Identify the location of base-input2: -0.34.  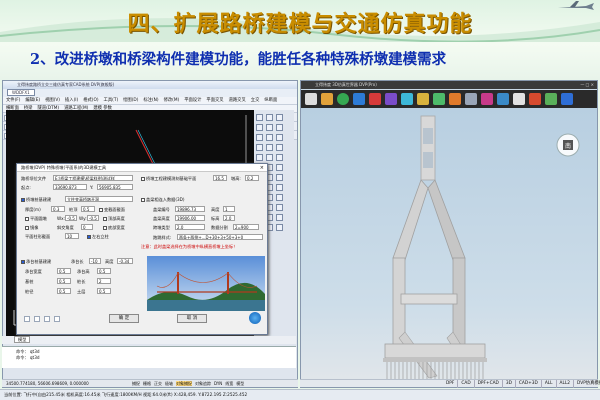
(125, 261).